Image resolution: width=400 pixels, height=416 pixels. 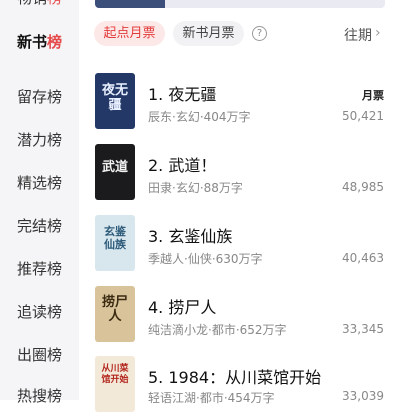 I want to click on book-row: 玄鉴仙族 3. 玄鉴仙族 季越人·仙侠·630万字 40,463, so click(x=239, y=245).